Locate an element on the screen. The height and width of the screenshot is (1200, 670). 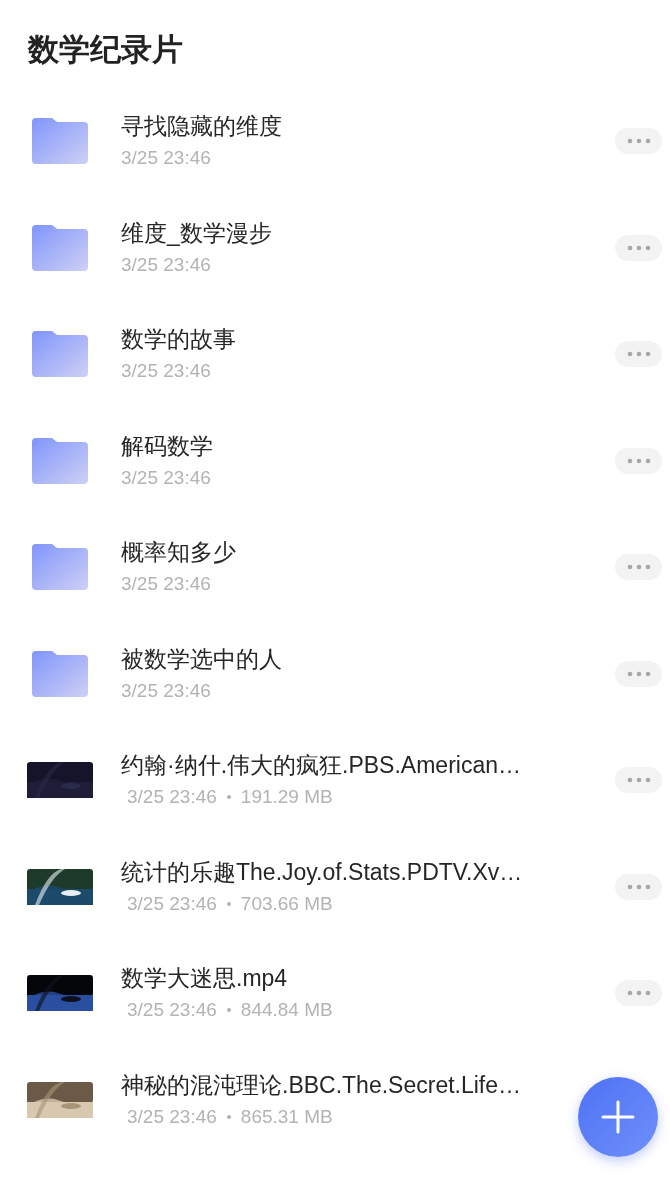
file-name: 寻找隐藏的维度 is located at coordinates (202, 127).